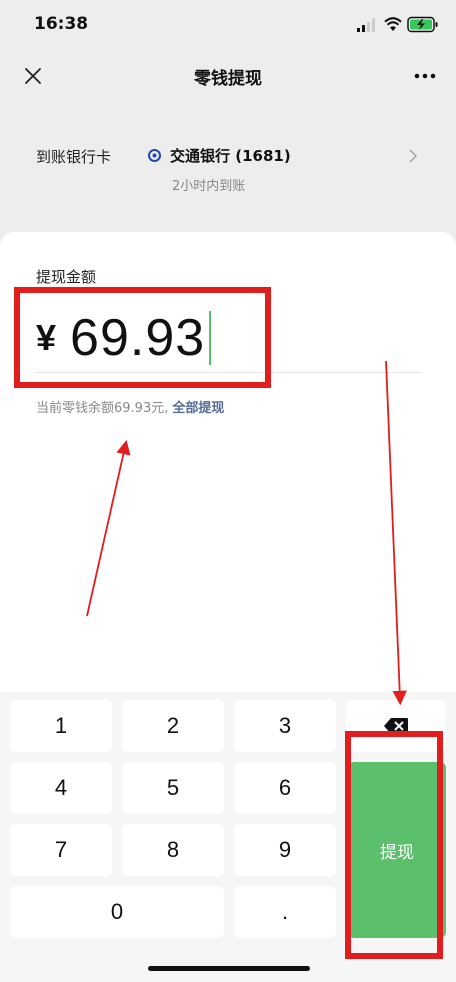 The height and width of the screenshot is (982, 456). I want to click on key-5: 5, so click(173, 788).